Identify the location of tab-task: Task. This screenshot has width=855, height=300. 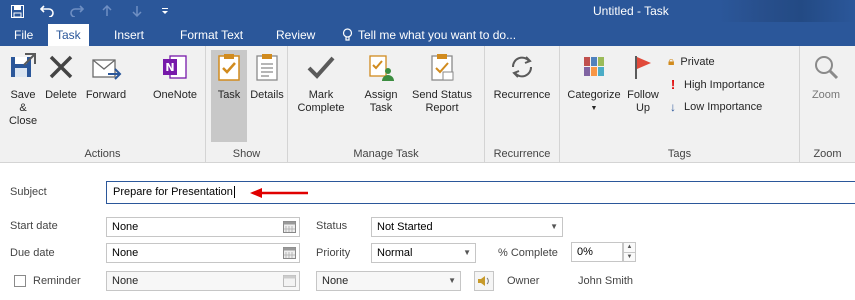
(68, 35).